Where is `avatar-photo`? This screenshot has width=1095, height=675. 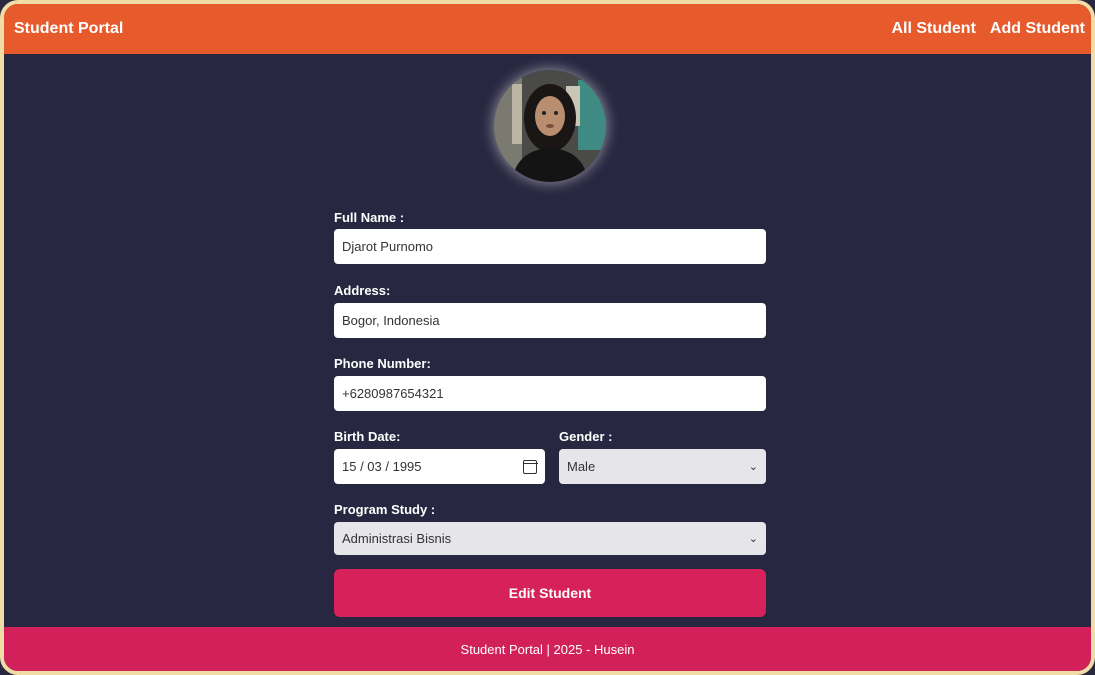 avatar-photo is located at coordinates (550, 126).